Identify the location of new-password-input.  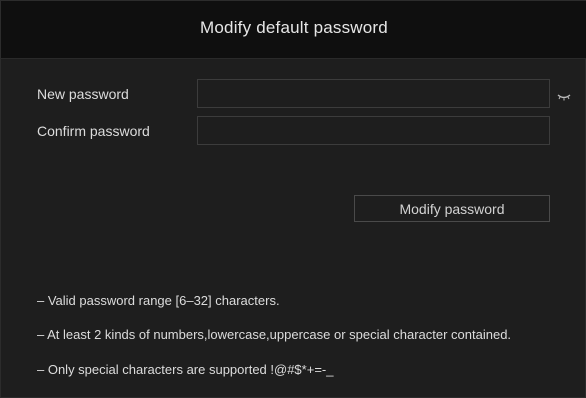
(373, 93).